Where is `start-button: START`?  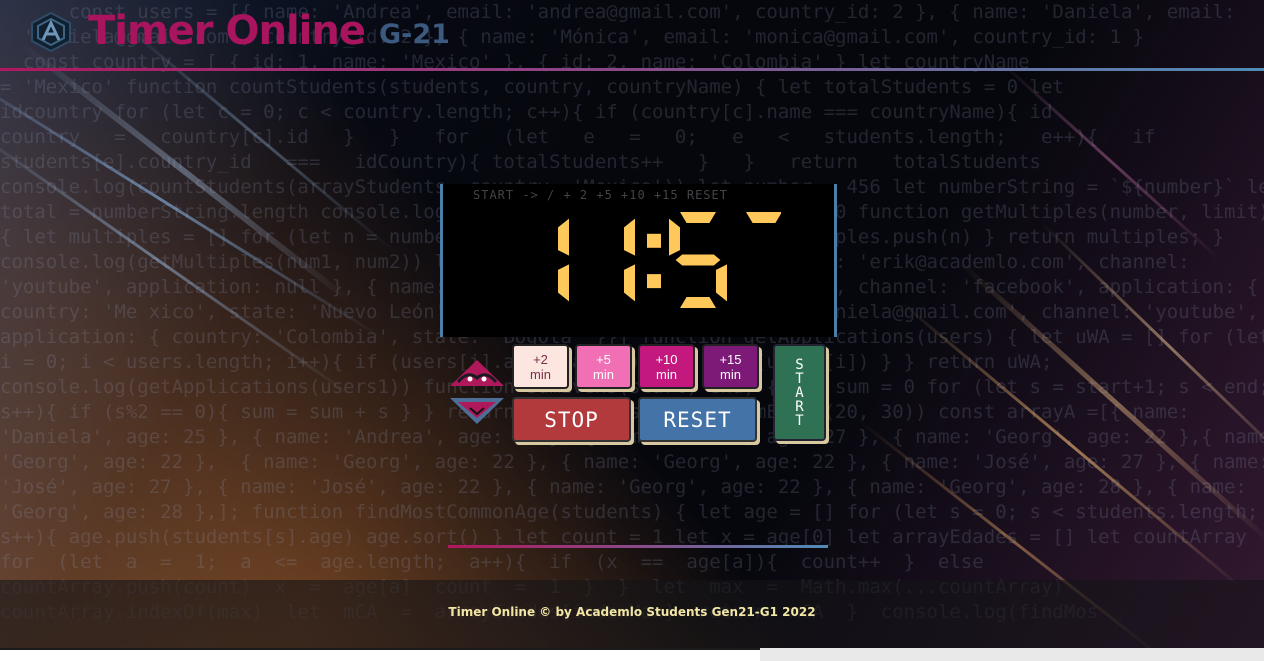
start-button: START is located at coordinates (799, 392).